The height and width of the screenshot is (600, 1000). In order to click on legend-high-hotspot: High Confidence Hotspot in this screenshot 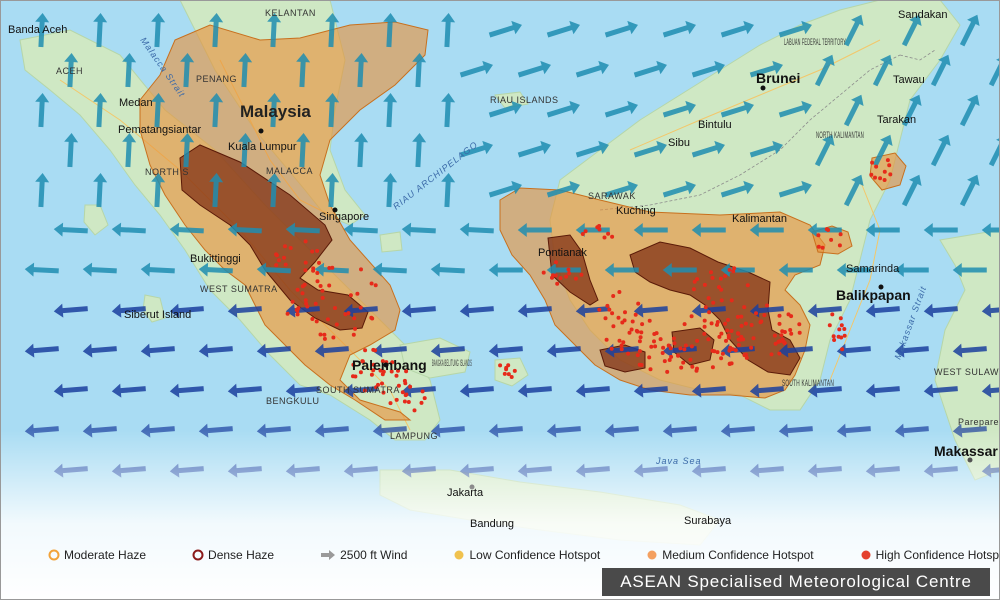, I will do `click(930, 555)`.